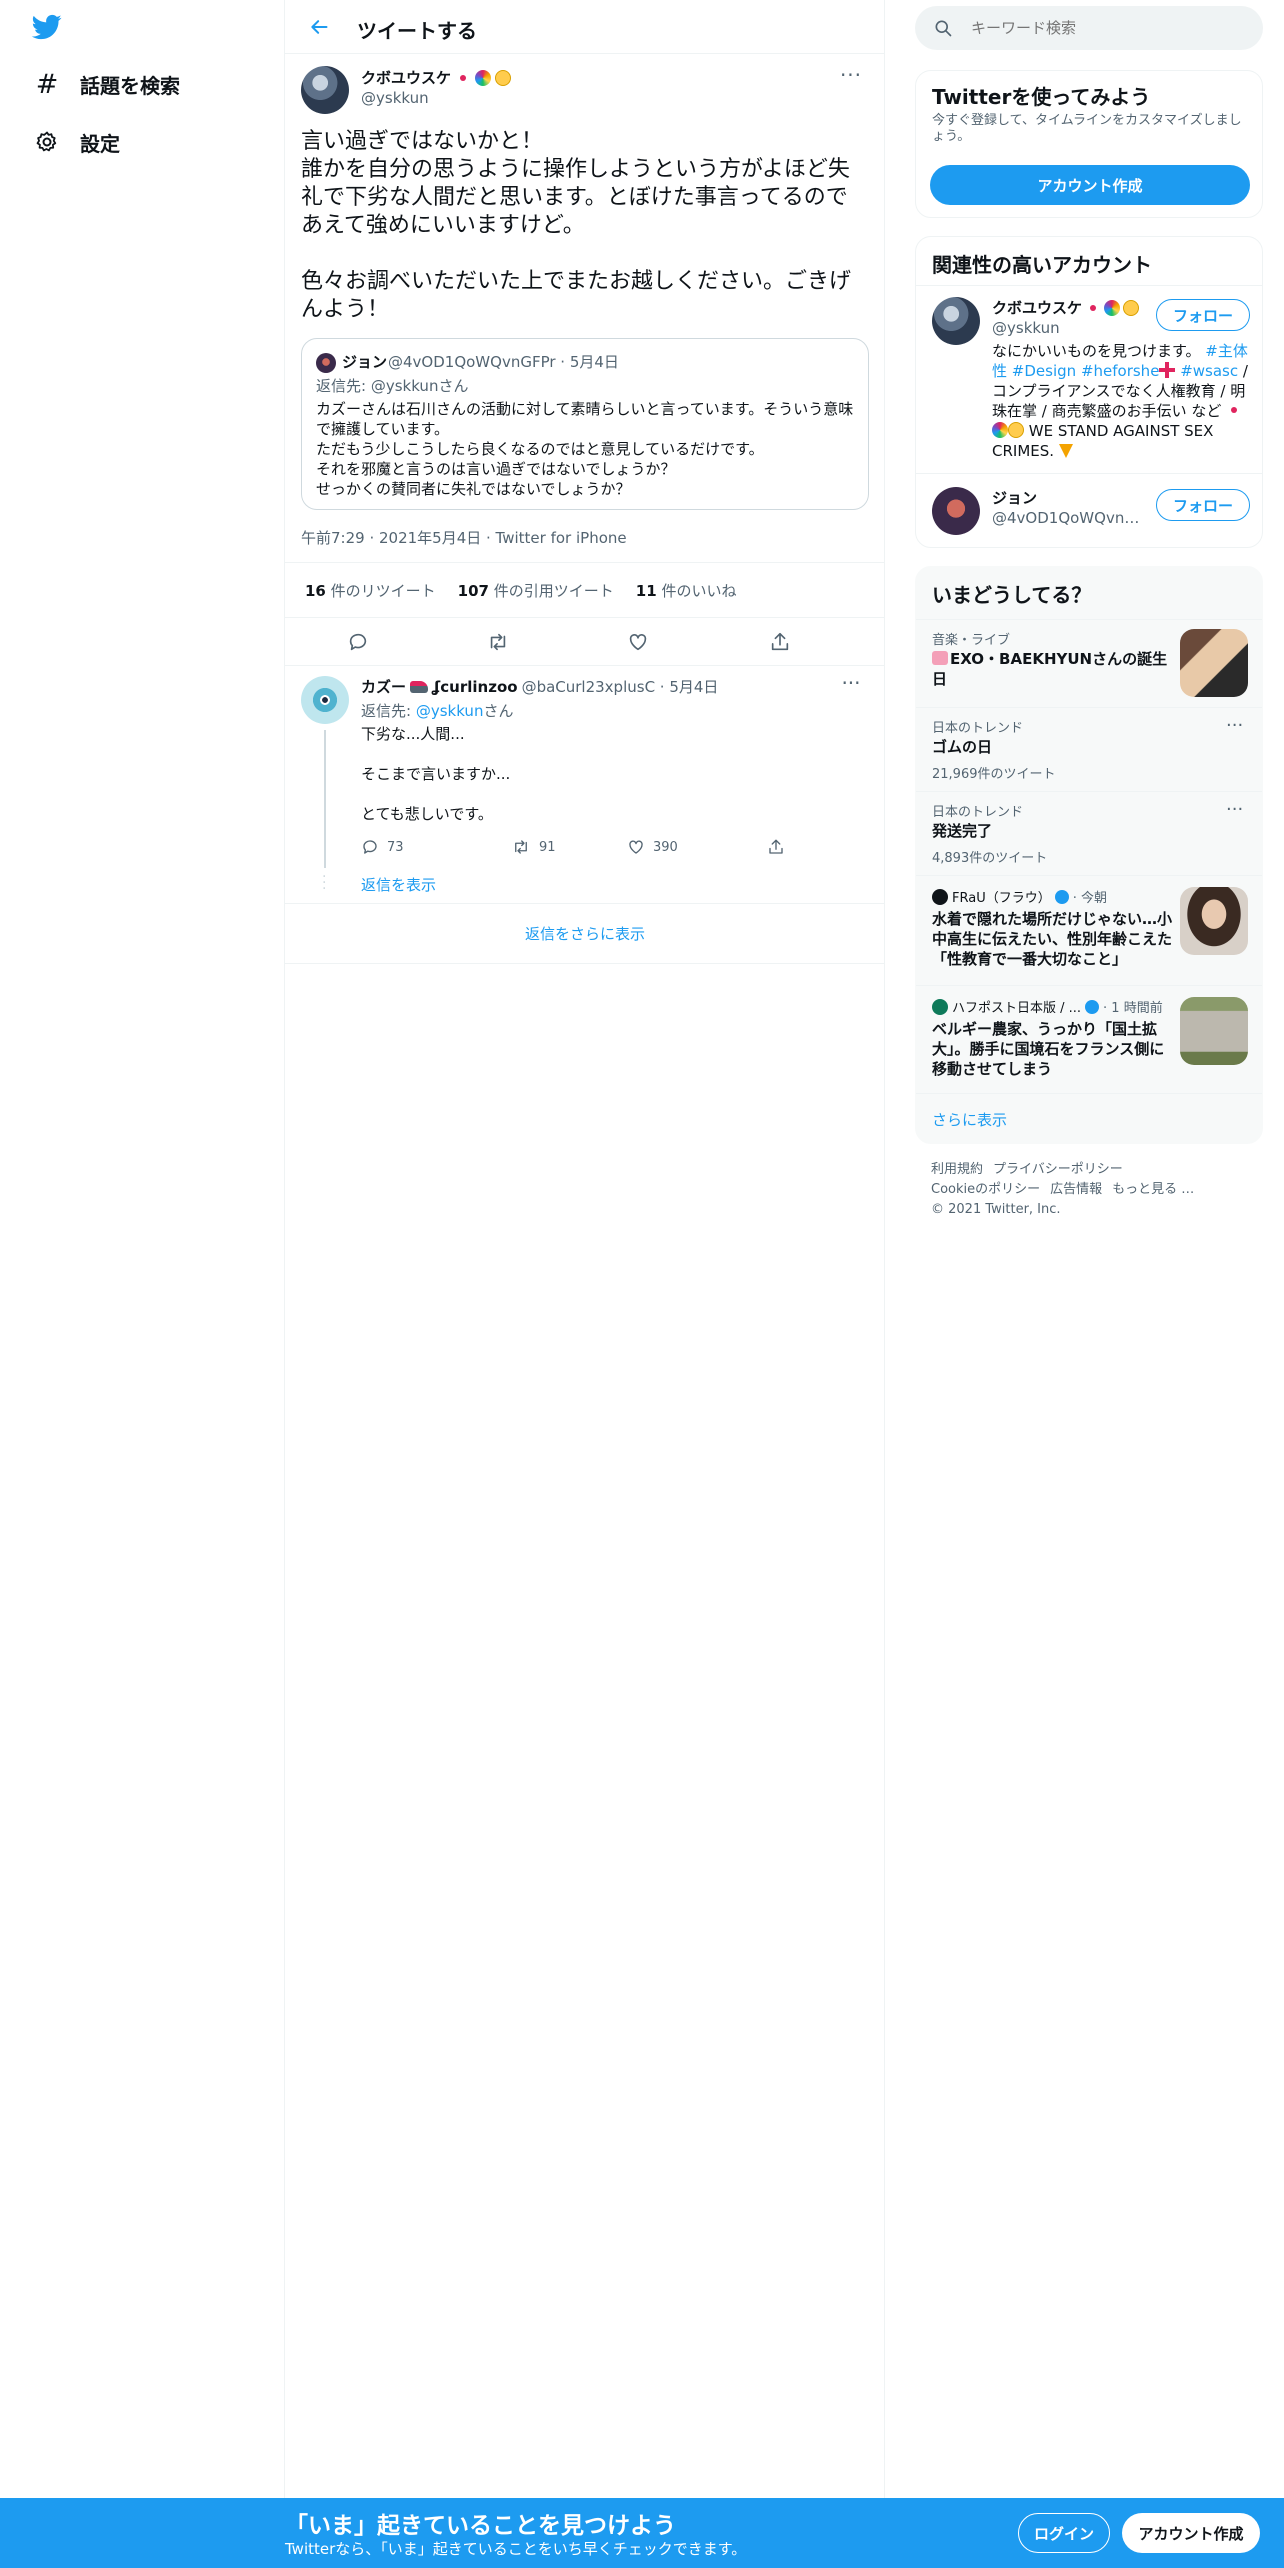  I want to click on nav-settings: 設定, so click(76, 142).